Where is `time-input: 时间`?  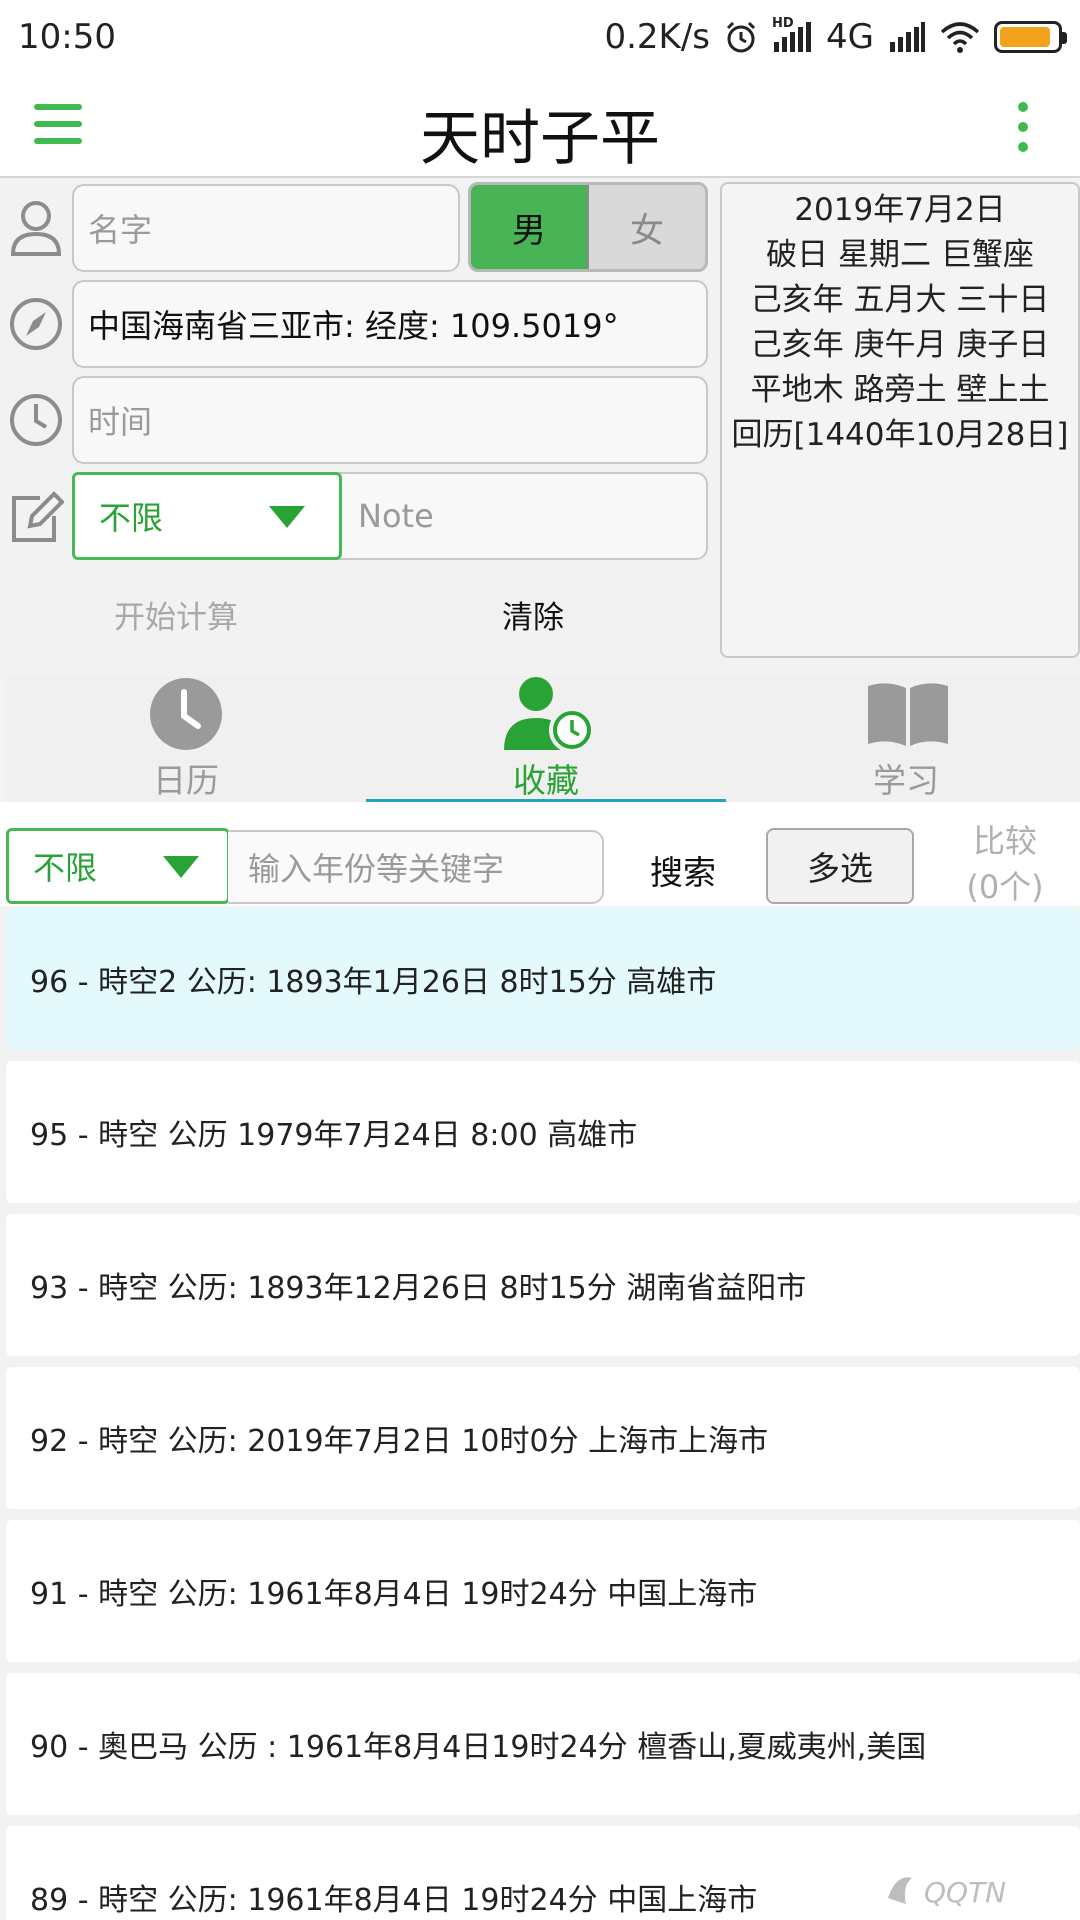 time-input: 时间 is located at coordinates (390, 420).